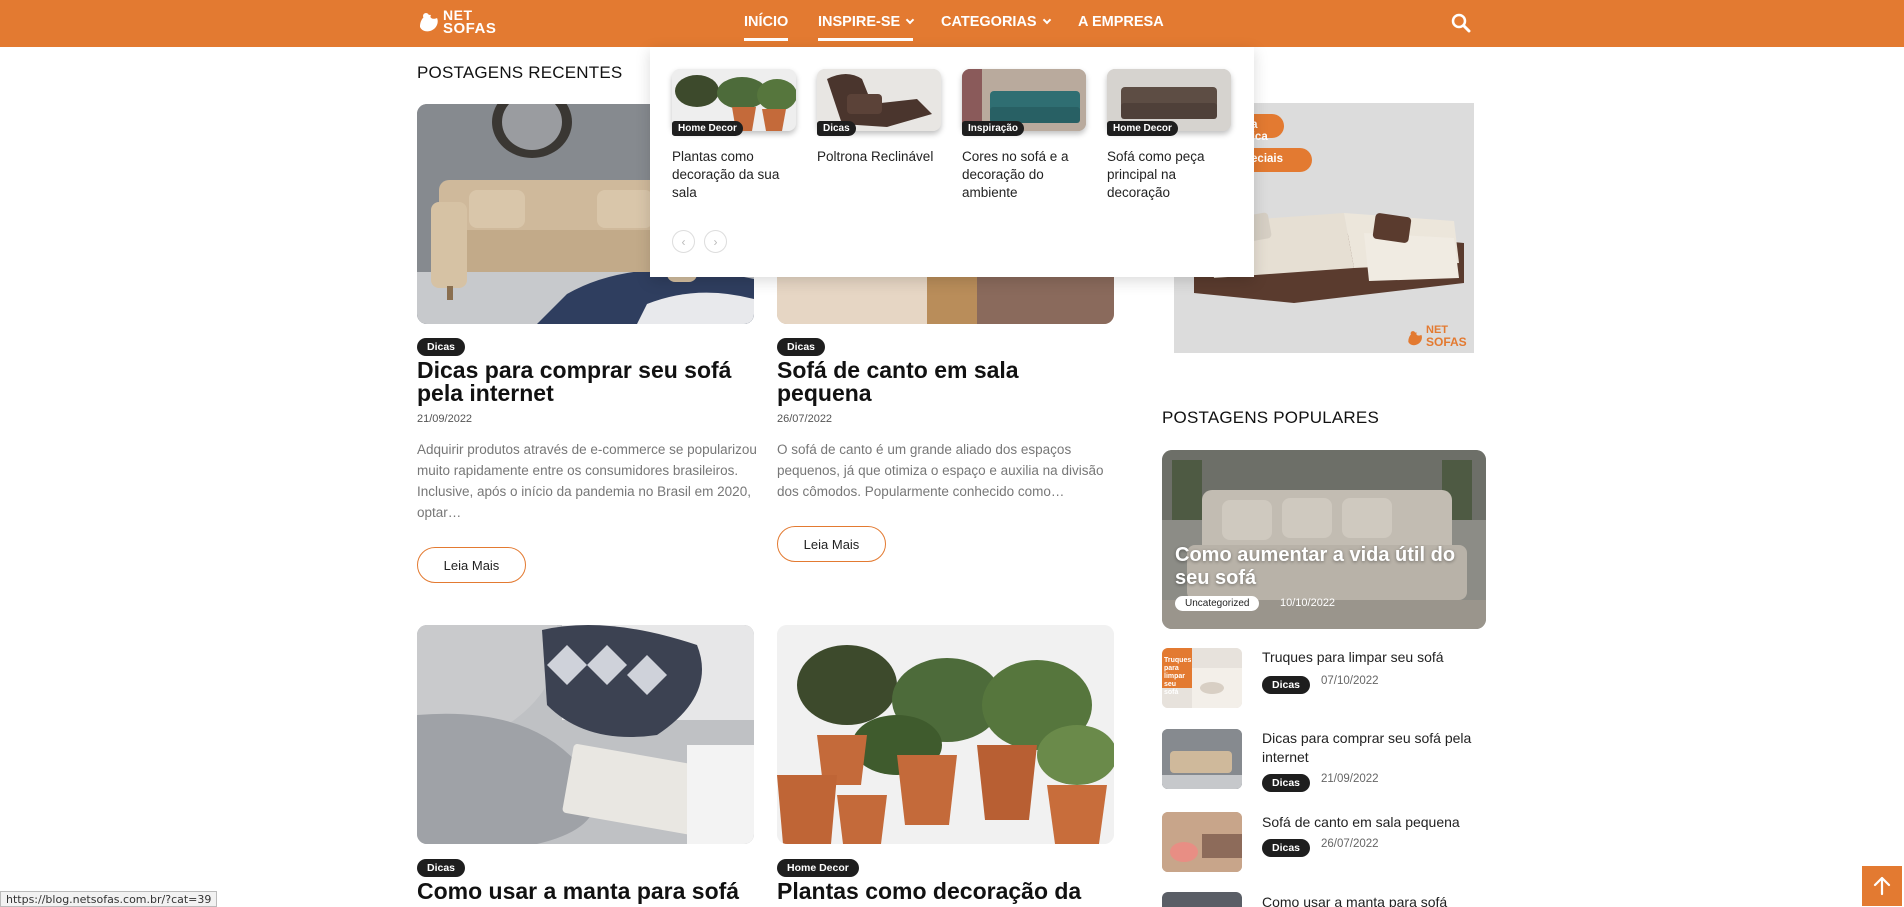 The width and height of the screenshot is (1904, 907). I want to click on corner-sofa-thumb-illustration, so click(1202, 842).